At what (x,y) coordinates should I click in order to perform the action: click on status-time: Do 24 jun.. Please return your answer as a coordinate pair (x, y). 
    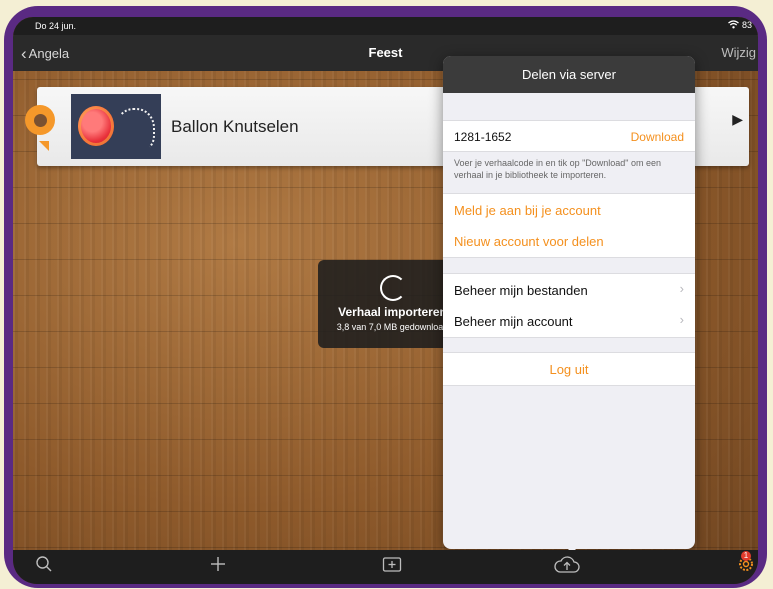
    Looking at the image, I should click on (56, 26).